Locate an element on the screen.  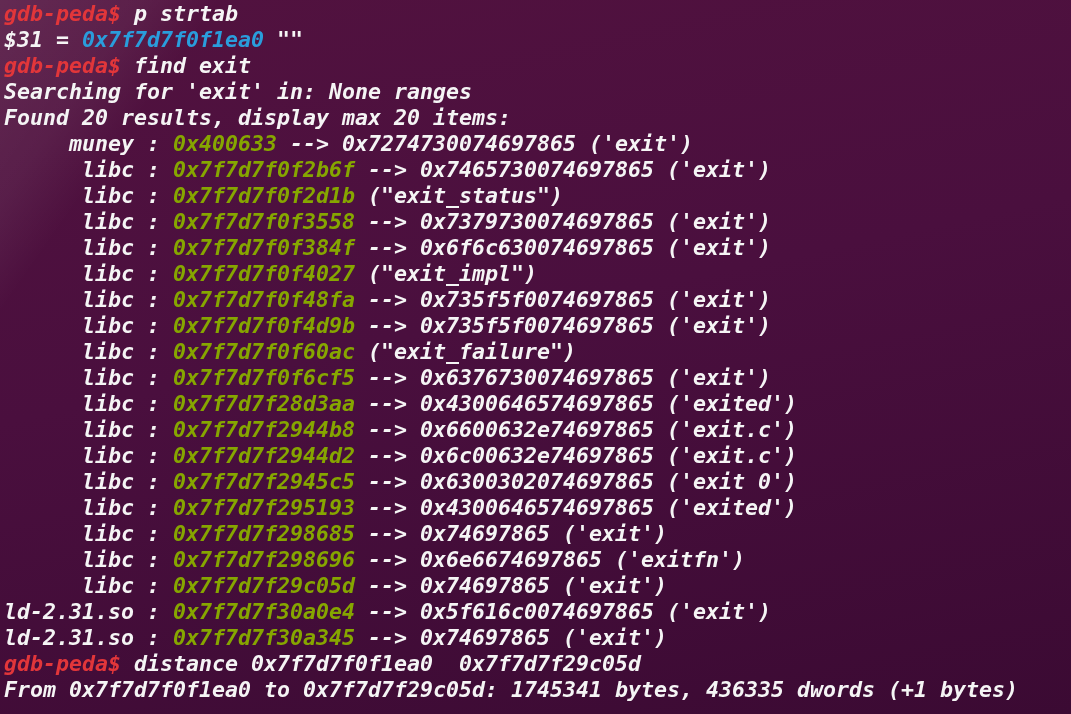
command-text: find exit is located at coordinates (193, 66).